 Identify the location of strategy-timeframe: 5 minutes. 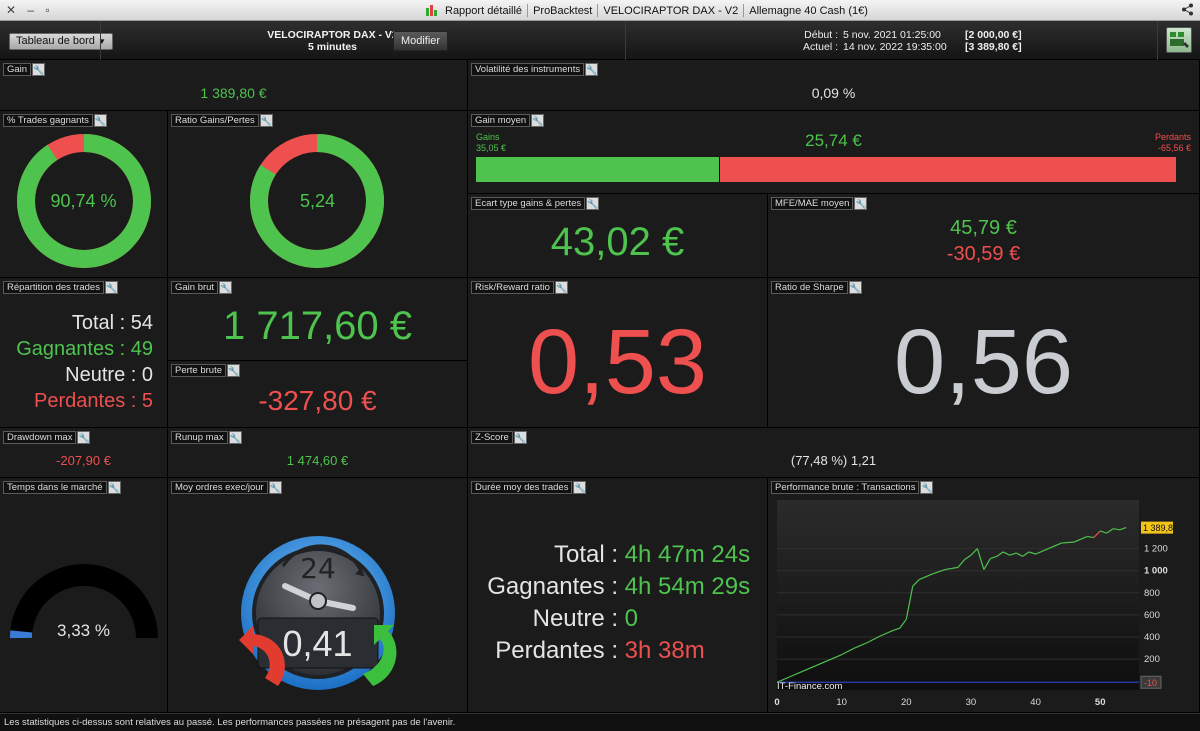
(332, 47).